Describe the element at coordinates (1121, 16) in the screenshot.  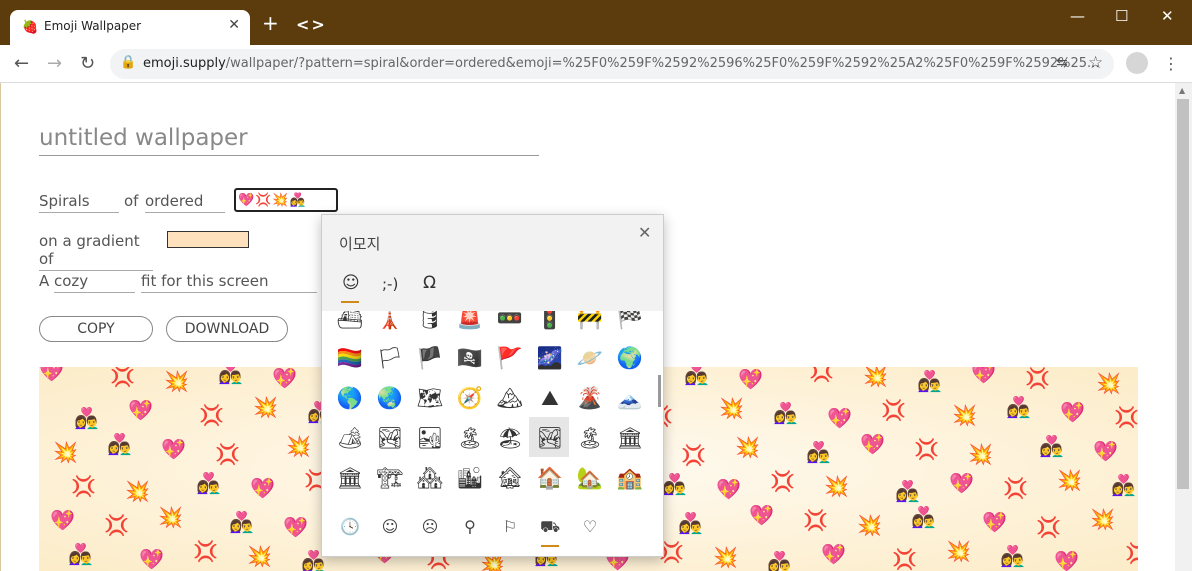
I see `maximize-icon: ☐` at that location.